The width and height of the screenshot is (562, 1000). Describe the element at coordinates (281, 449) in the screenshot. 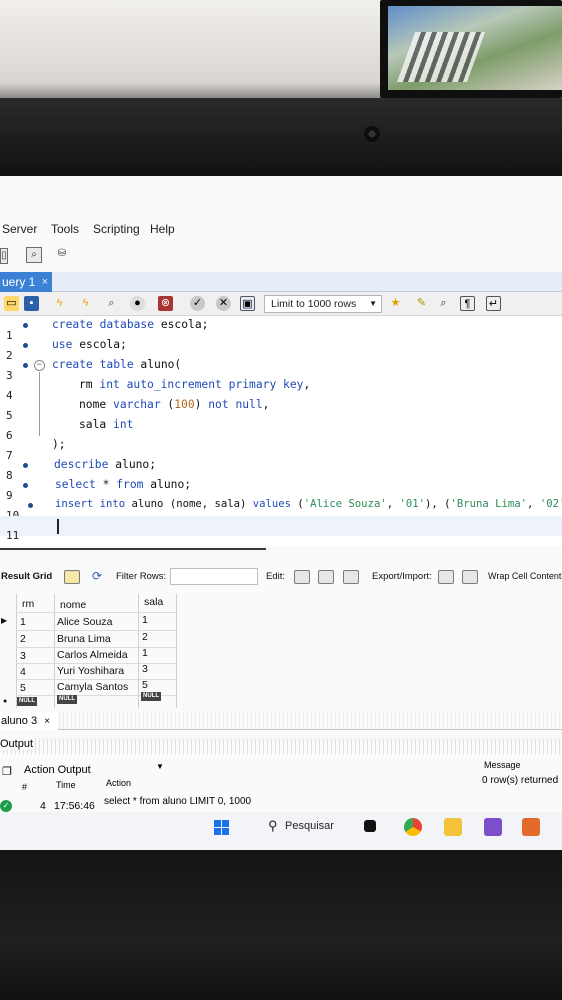

I see `editor-line: 7 );` at that location.